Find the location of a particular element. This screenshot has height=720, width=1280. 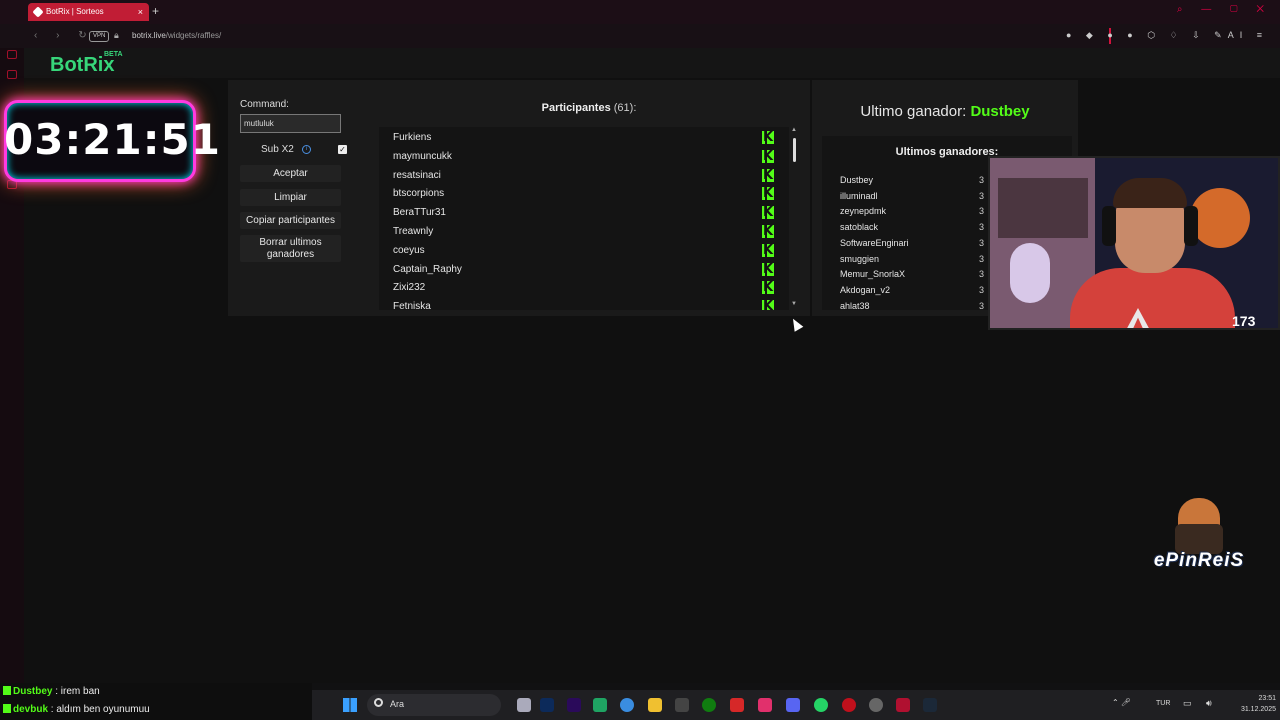

command-label: Command: is located at coordinates (264, 104).